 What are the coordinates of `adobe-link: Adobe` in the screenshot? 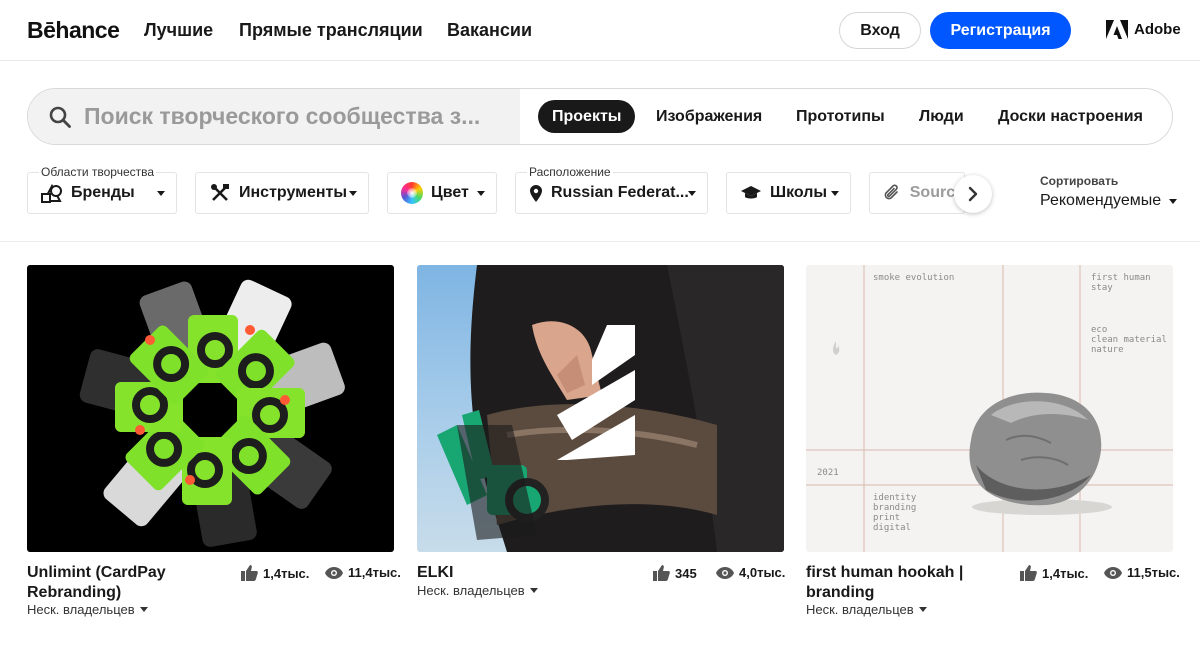 It's located at (1143, 29).